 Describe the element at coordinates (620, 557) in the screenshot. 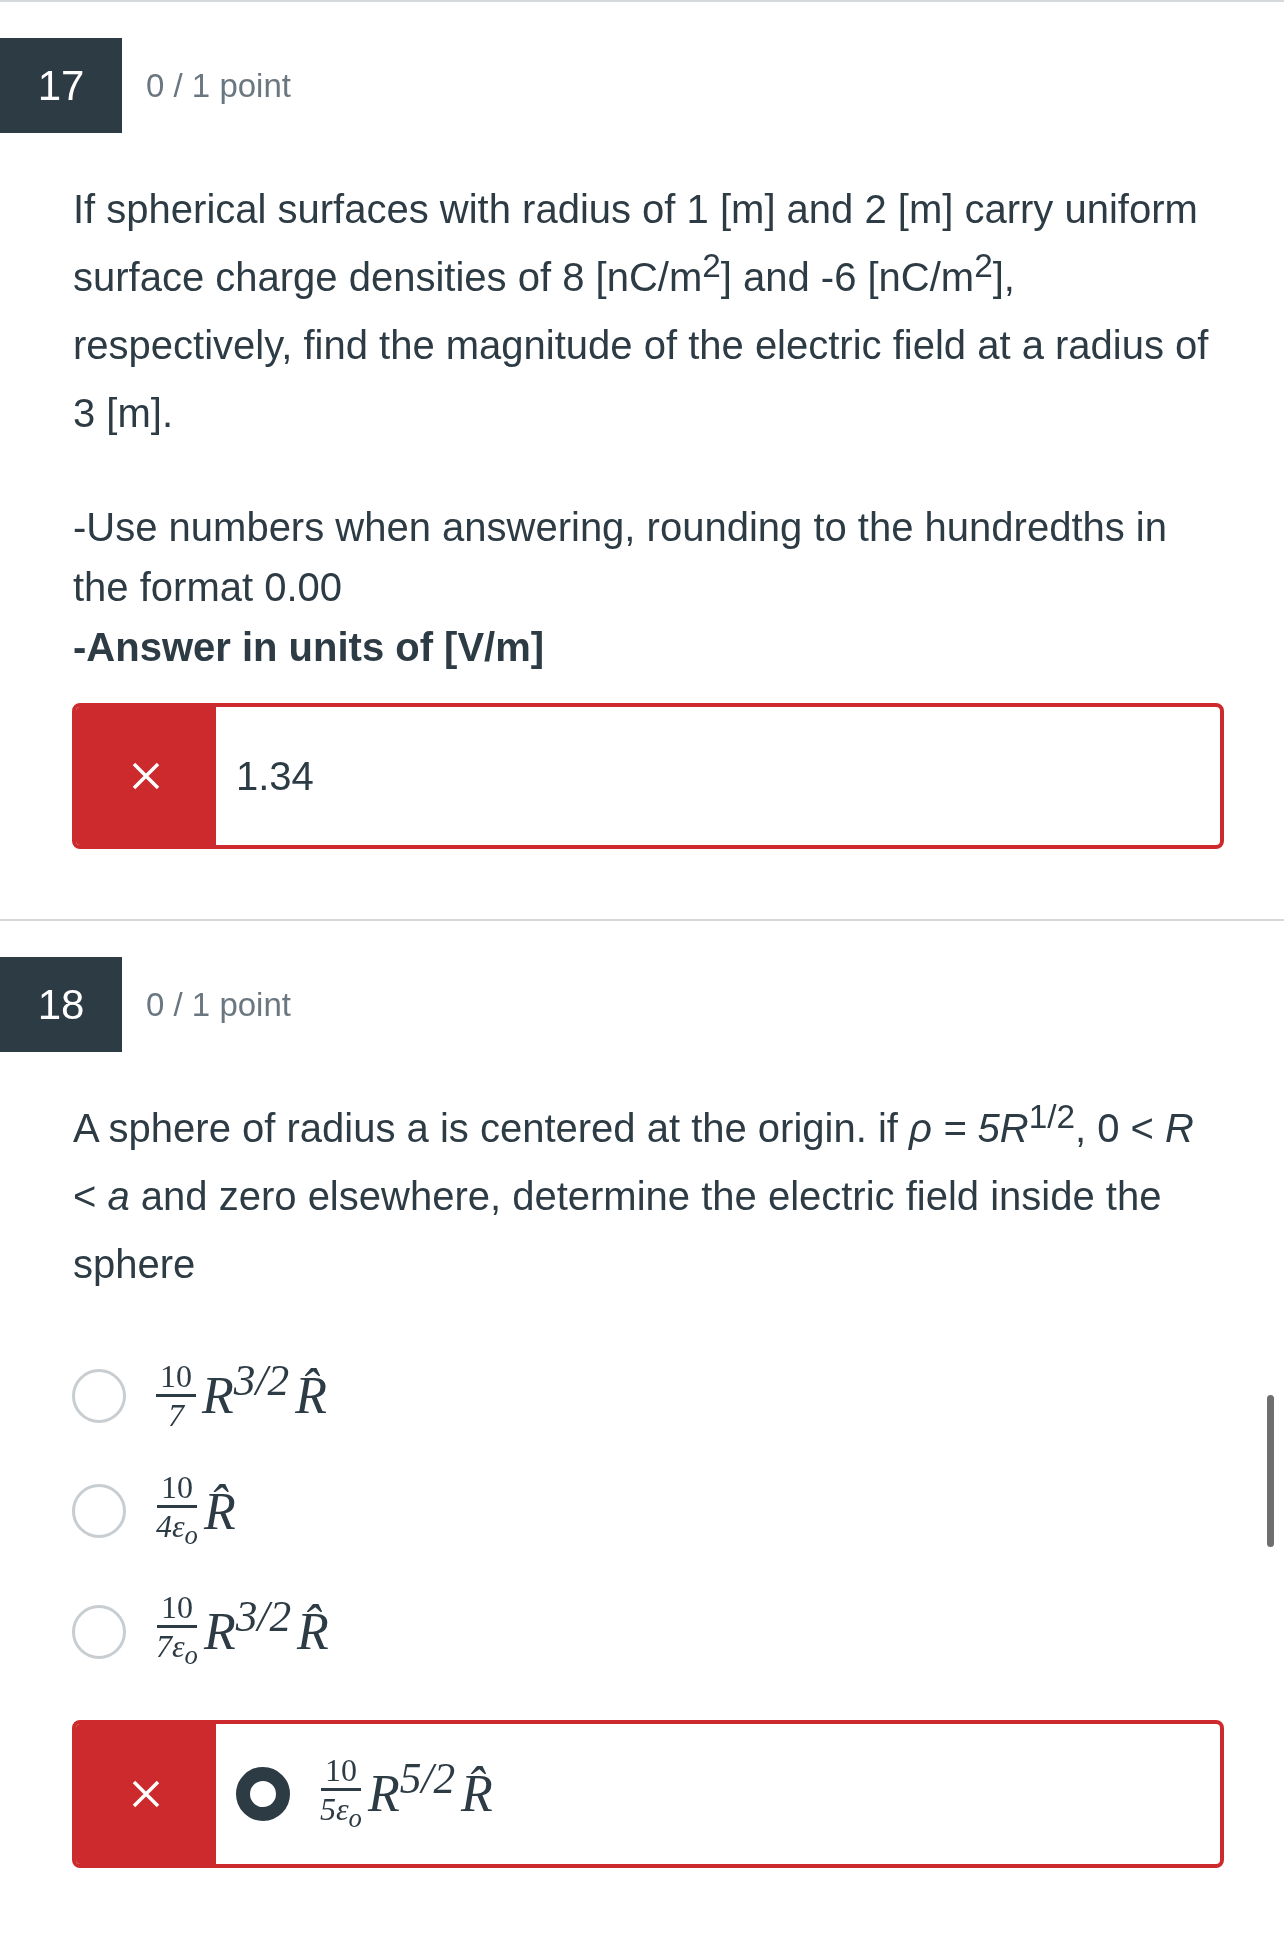

I see `instruction-text: -Use numbers when answering, rounding to the hundredths in the format 0.00` at that location.